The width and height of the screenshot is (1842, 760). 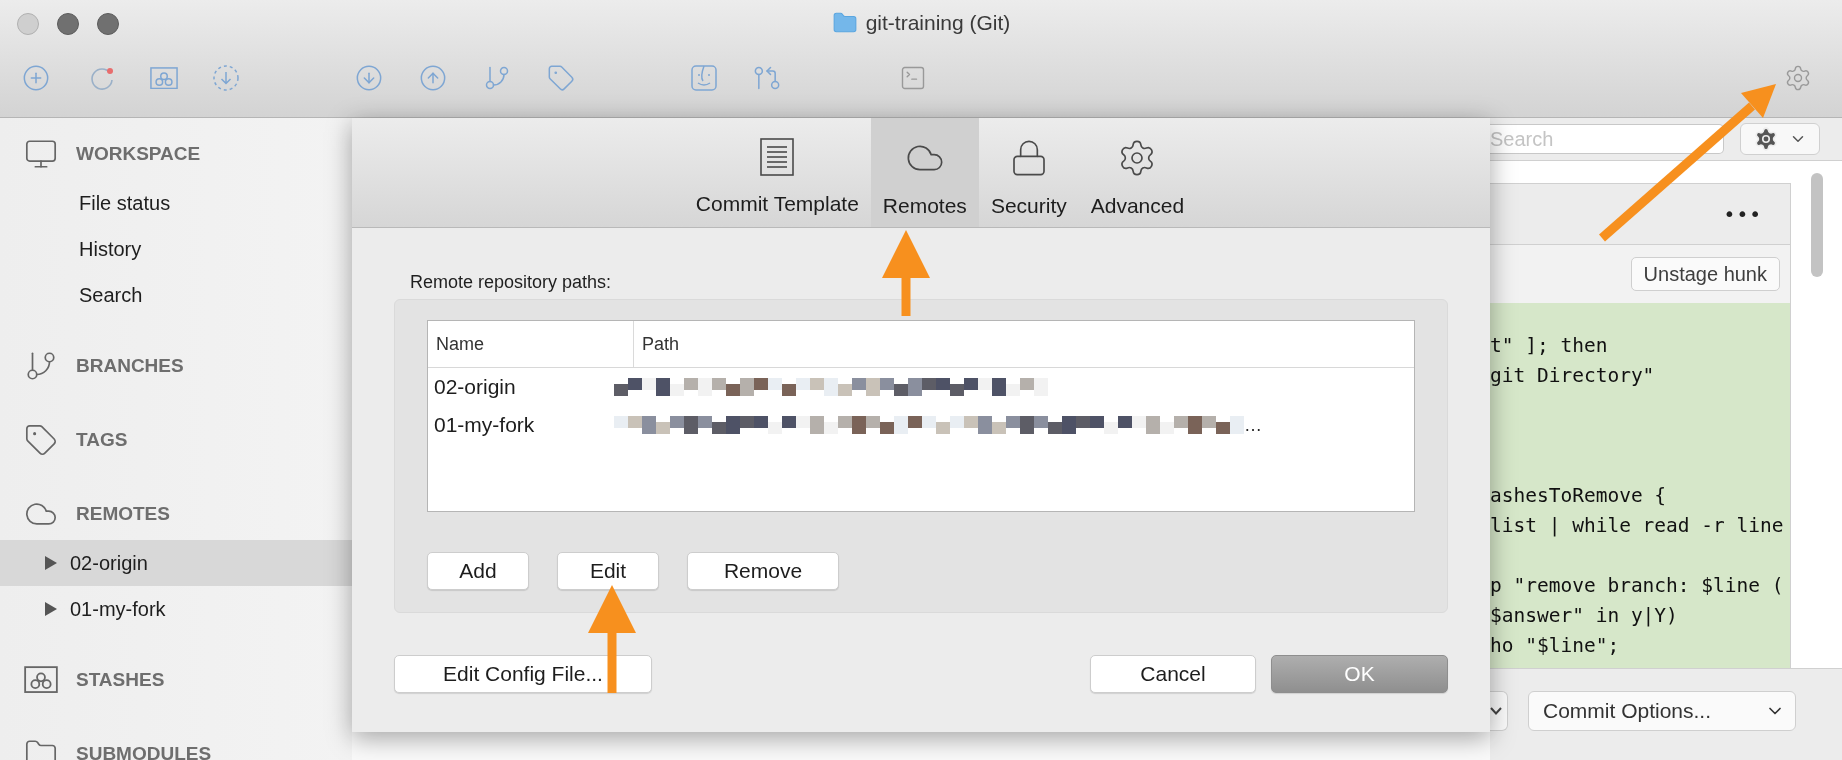 What do you see at coordinates (1023, 344) in the screenshot?
I see `column-header: Path` at bounding box center [1023, 344].